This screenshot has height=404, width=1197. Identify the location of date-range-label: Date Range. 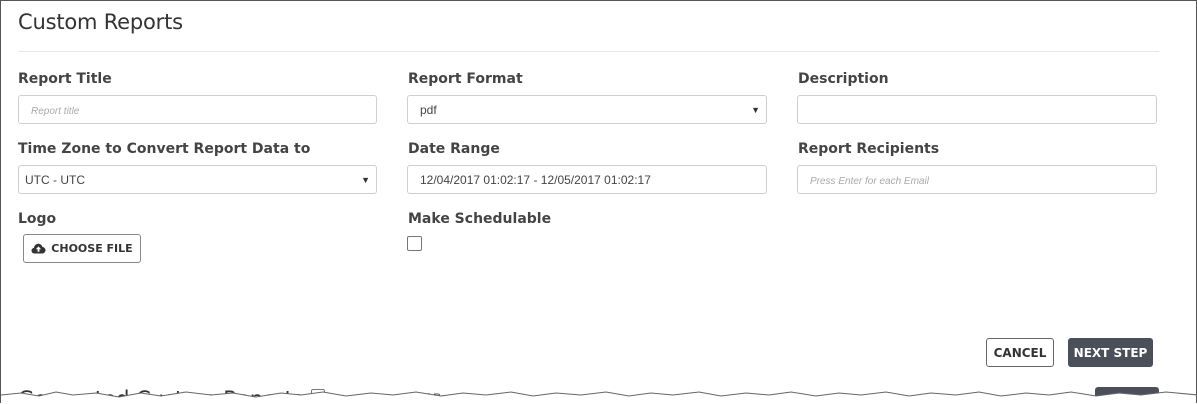
(454, 149).